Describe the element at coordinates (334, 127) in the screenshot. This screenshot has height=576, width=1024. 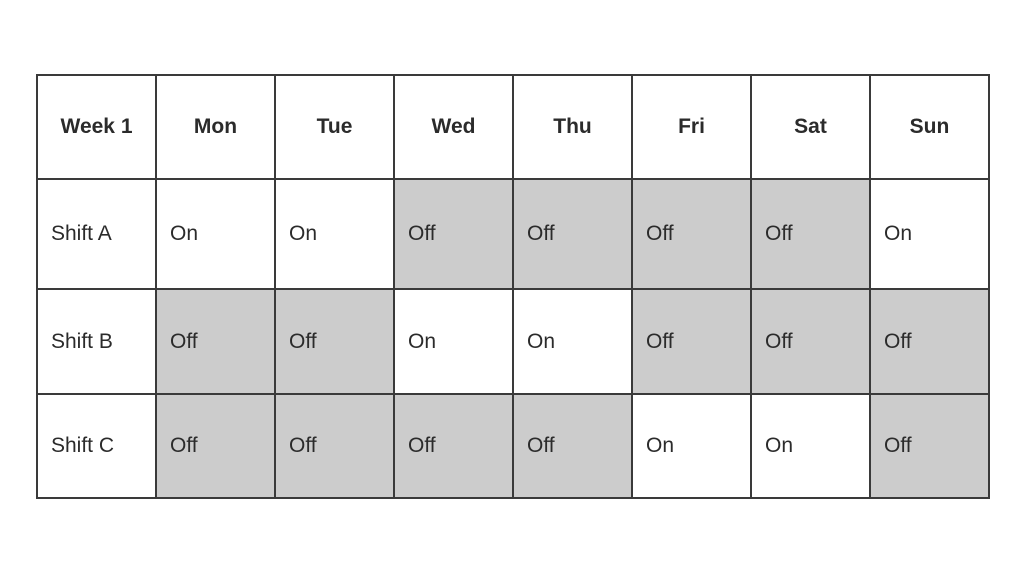
I see `column-header-tue: Tue` at that location.